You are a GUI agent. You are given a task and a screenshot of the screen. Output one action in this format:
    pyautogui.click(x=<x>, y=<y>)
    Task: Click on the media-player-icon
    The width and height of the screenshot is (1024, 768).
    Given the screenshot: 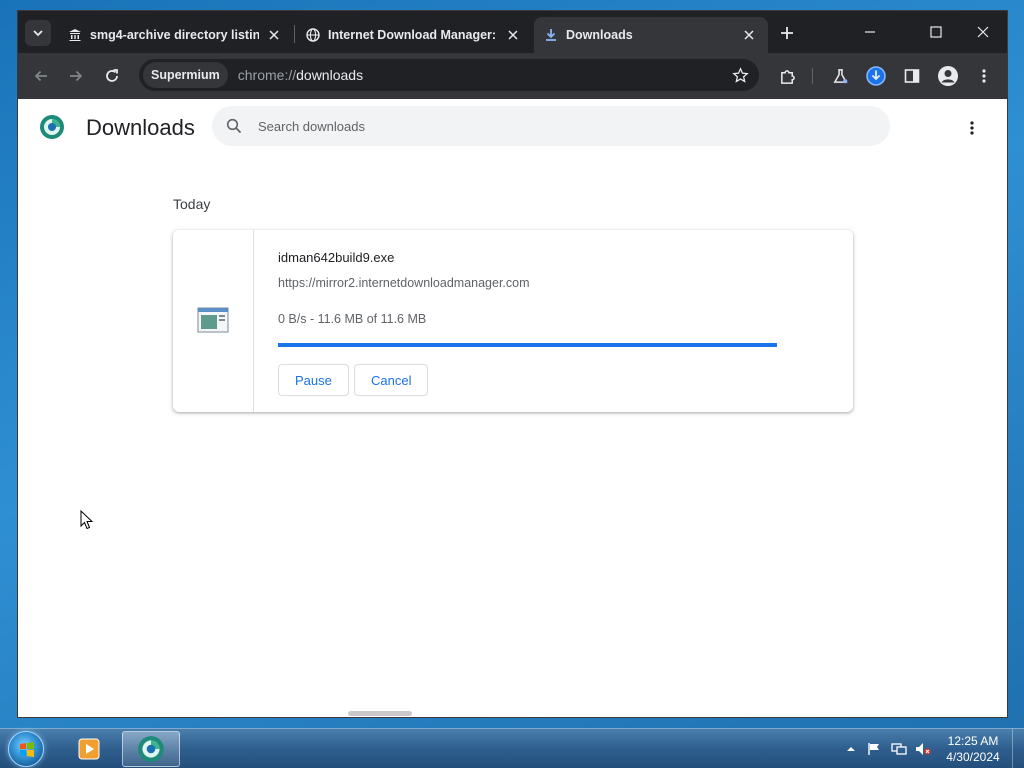 What is the action you would take?
    pyautogui.click(x=89, y=749)
    